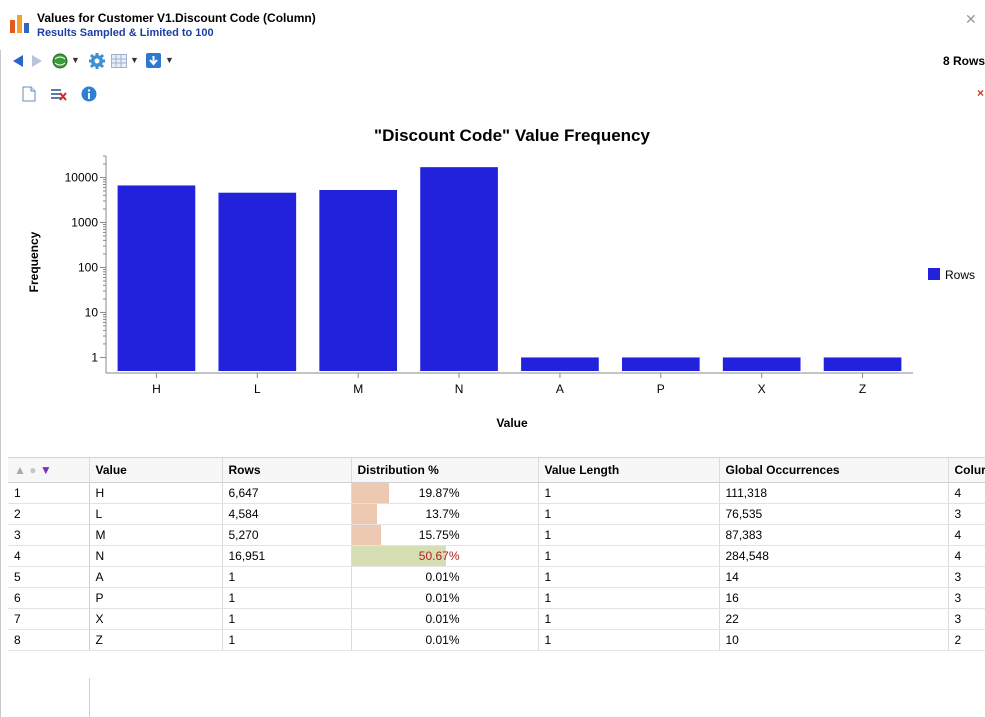 This screenshot has width=985, height=717. Describe the element at coordinates (834, 493) in the screenshot. I see `global-occurrences-cell: 111,318` at that location.